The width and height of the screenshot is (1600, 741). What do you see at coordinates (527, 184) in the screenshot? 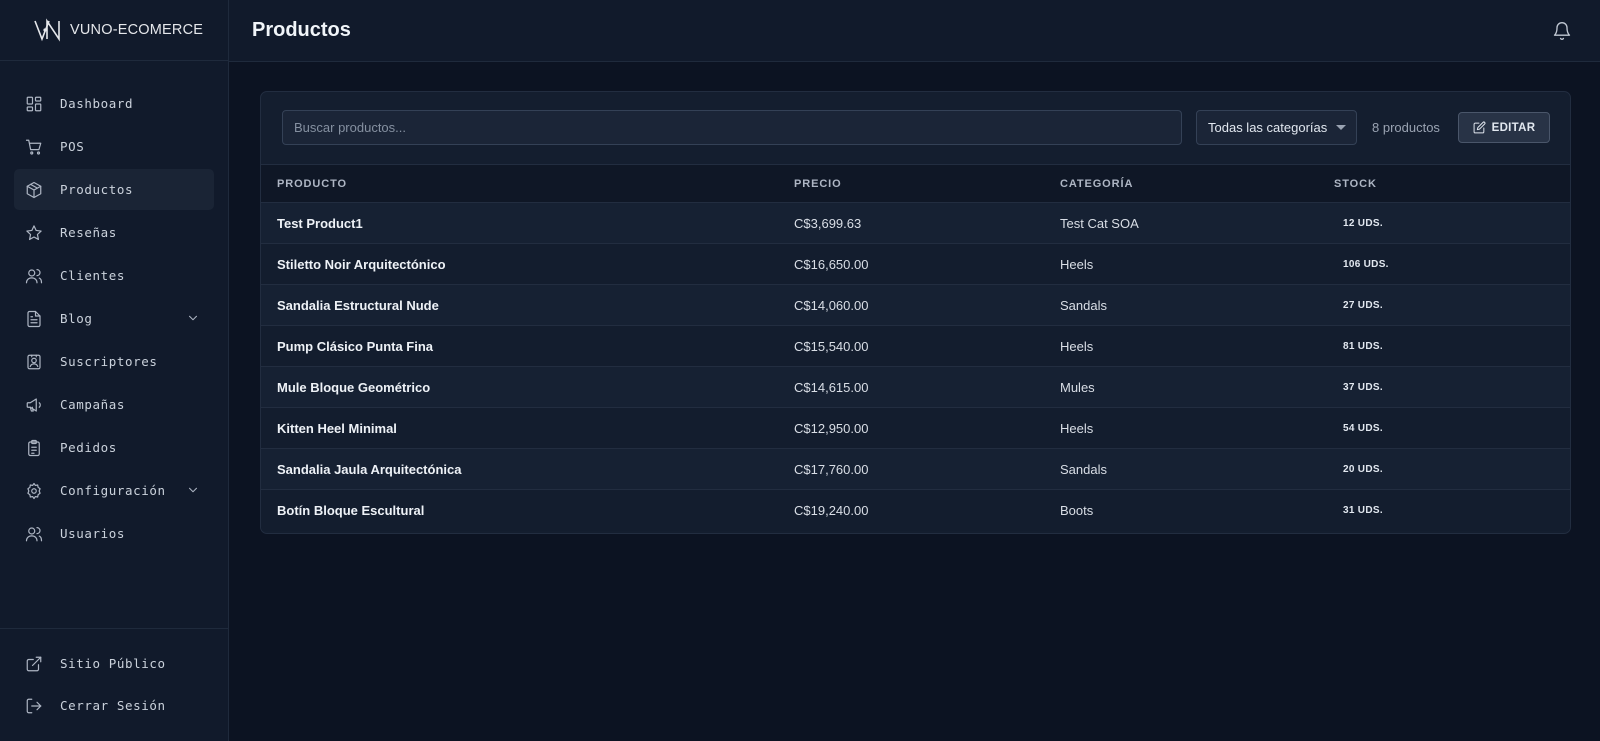
I see `column-header-producto: PRODUCTO` at bounding box center [527, 184].